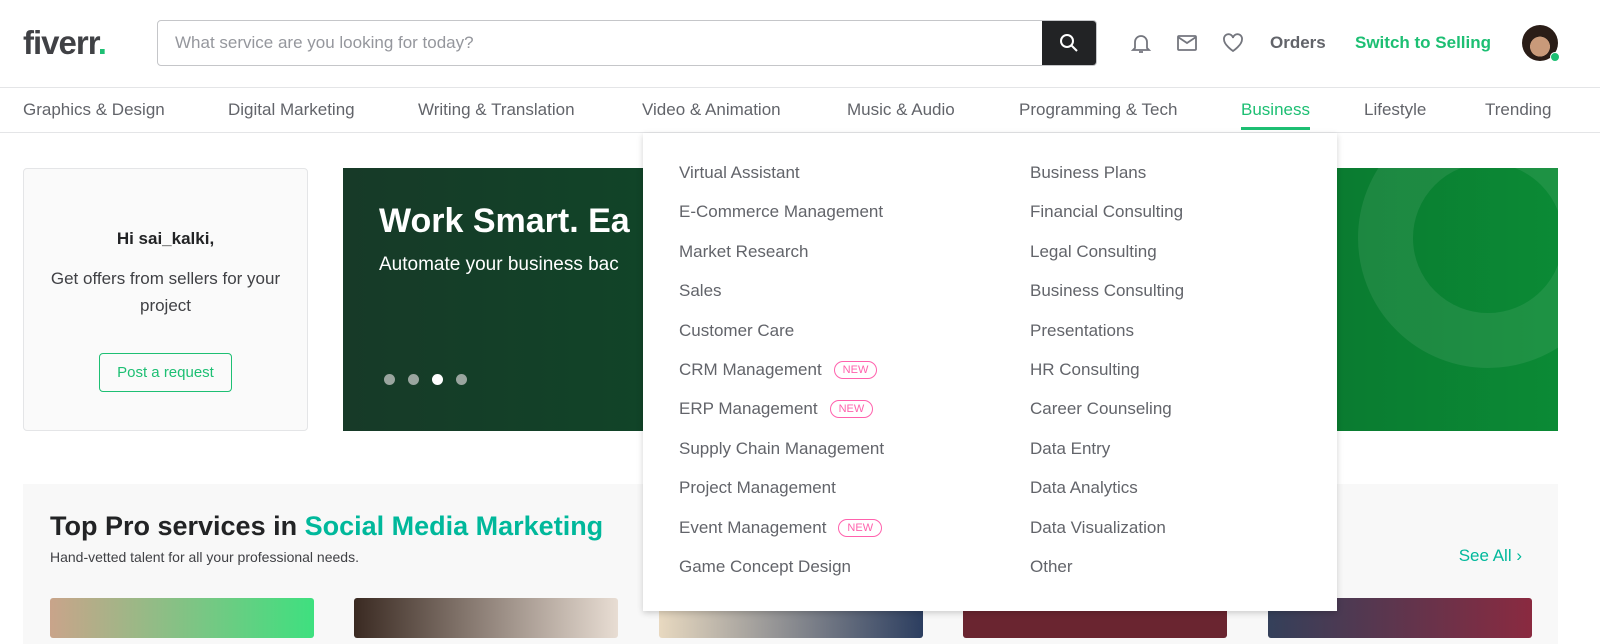 The width and height of the screenshot is (1600, 644). I want to click on category-lifestyle: Lifestyle, so click(1395, 110).